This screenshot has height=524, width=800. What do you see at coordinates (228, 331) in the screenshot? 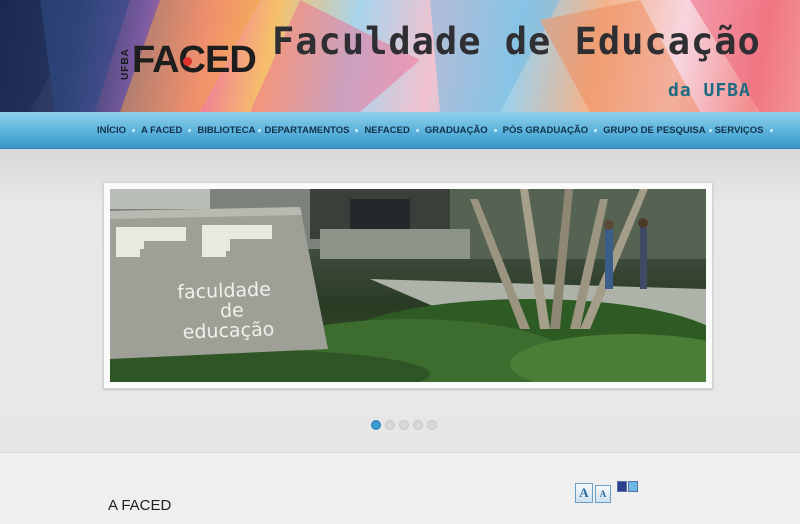
I see `sign-line-3: educação` at bounding box center [228, 331].